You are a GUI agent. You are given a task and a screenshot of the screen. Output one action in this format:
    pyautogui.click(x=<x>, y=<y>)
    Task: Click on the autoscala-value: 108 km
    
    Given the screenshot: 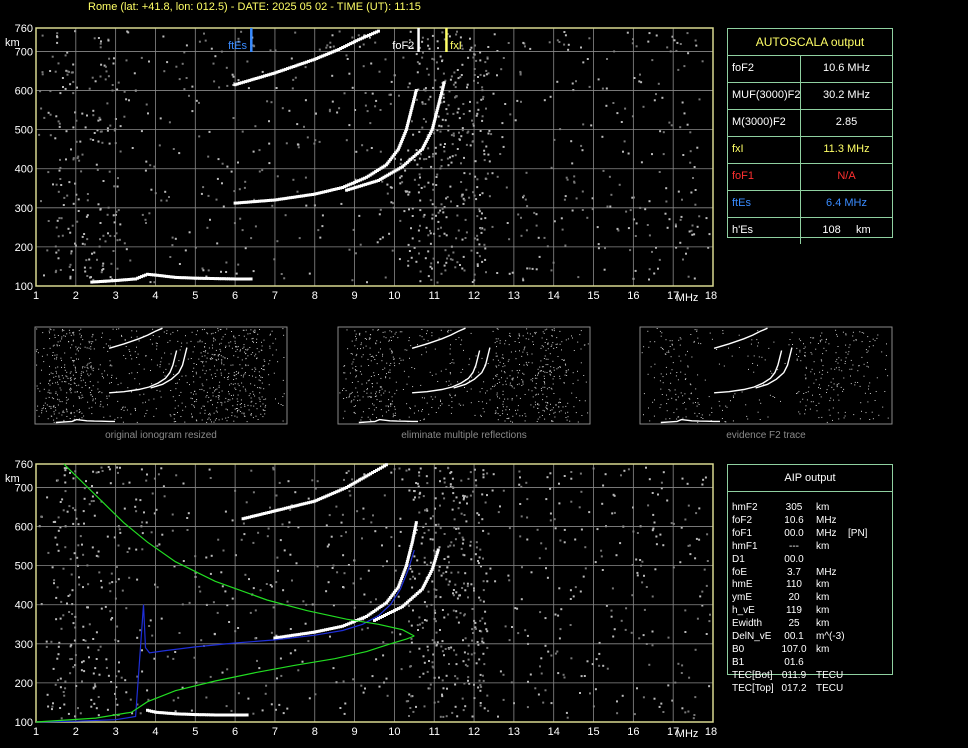 What is the action you would take?
    pyautogui.click(x=846, y=230)
    